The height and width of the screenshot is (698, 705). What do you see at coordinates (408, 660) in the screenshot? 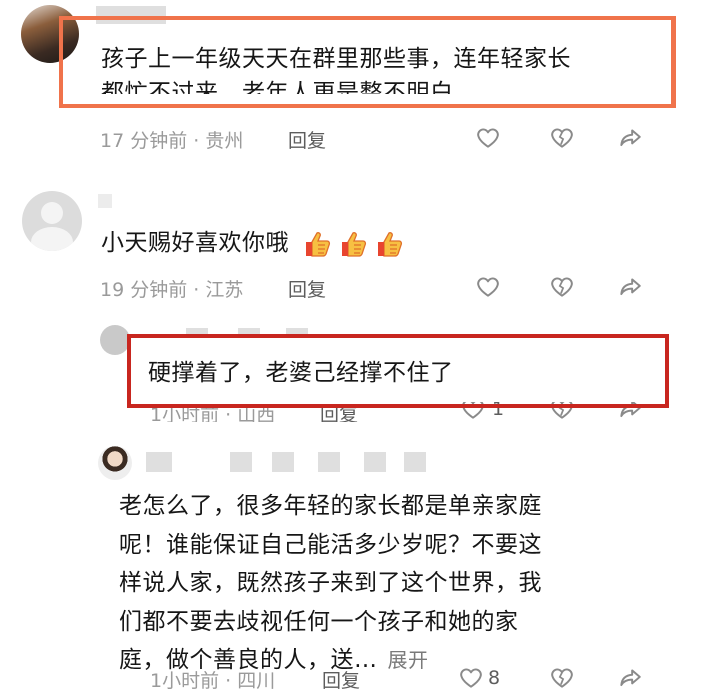
I see `expand-link: 展开` at bounding box center [408, 660].